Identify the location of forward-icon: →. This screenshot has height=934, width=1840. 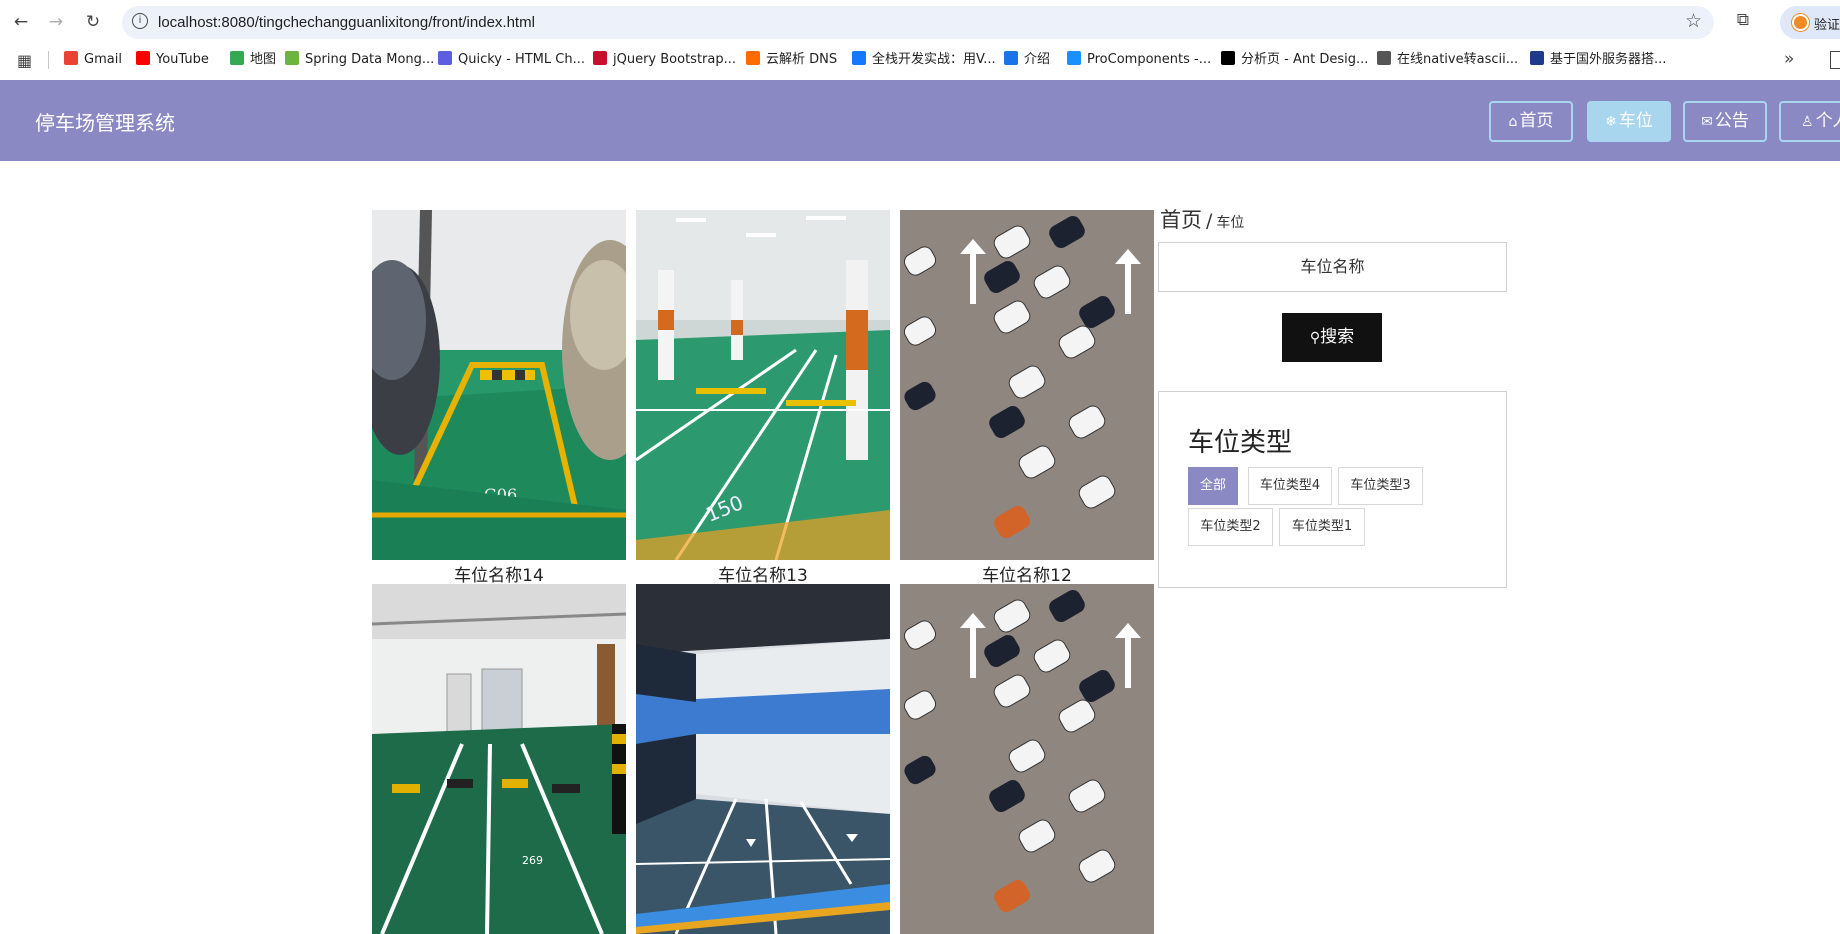
(56, 22).